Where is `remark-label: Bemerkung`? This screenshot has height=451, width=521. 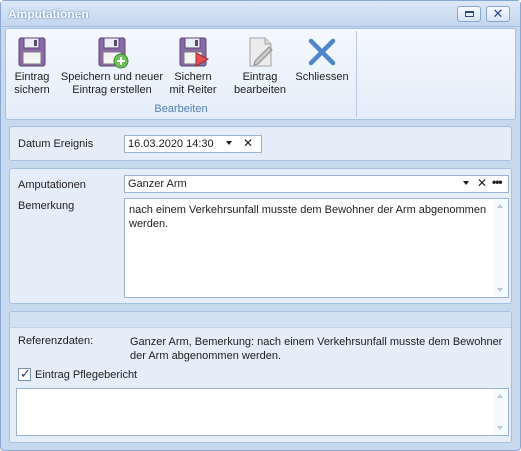 remark-label: Bemerkung is located at coordinates (46, 206).